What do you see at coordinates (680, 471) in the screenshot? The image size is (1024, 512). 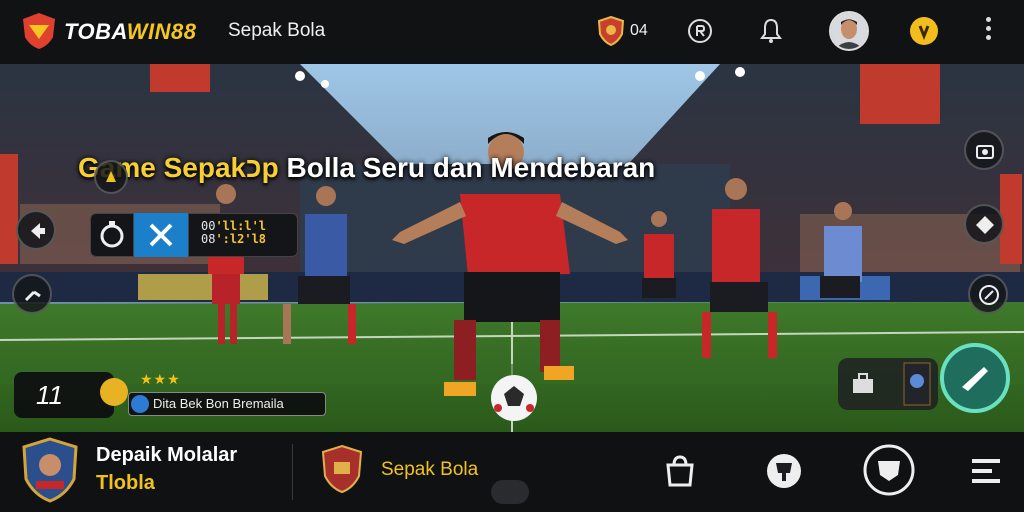 I see `bag-icon` at bounding box center [680, 471].